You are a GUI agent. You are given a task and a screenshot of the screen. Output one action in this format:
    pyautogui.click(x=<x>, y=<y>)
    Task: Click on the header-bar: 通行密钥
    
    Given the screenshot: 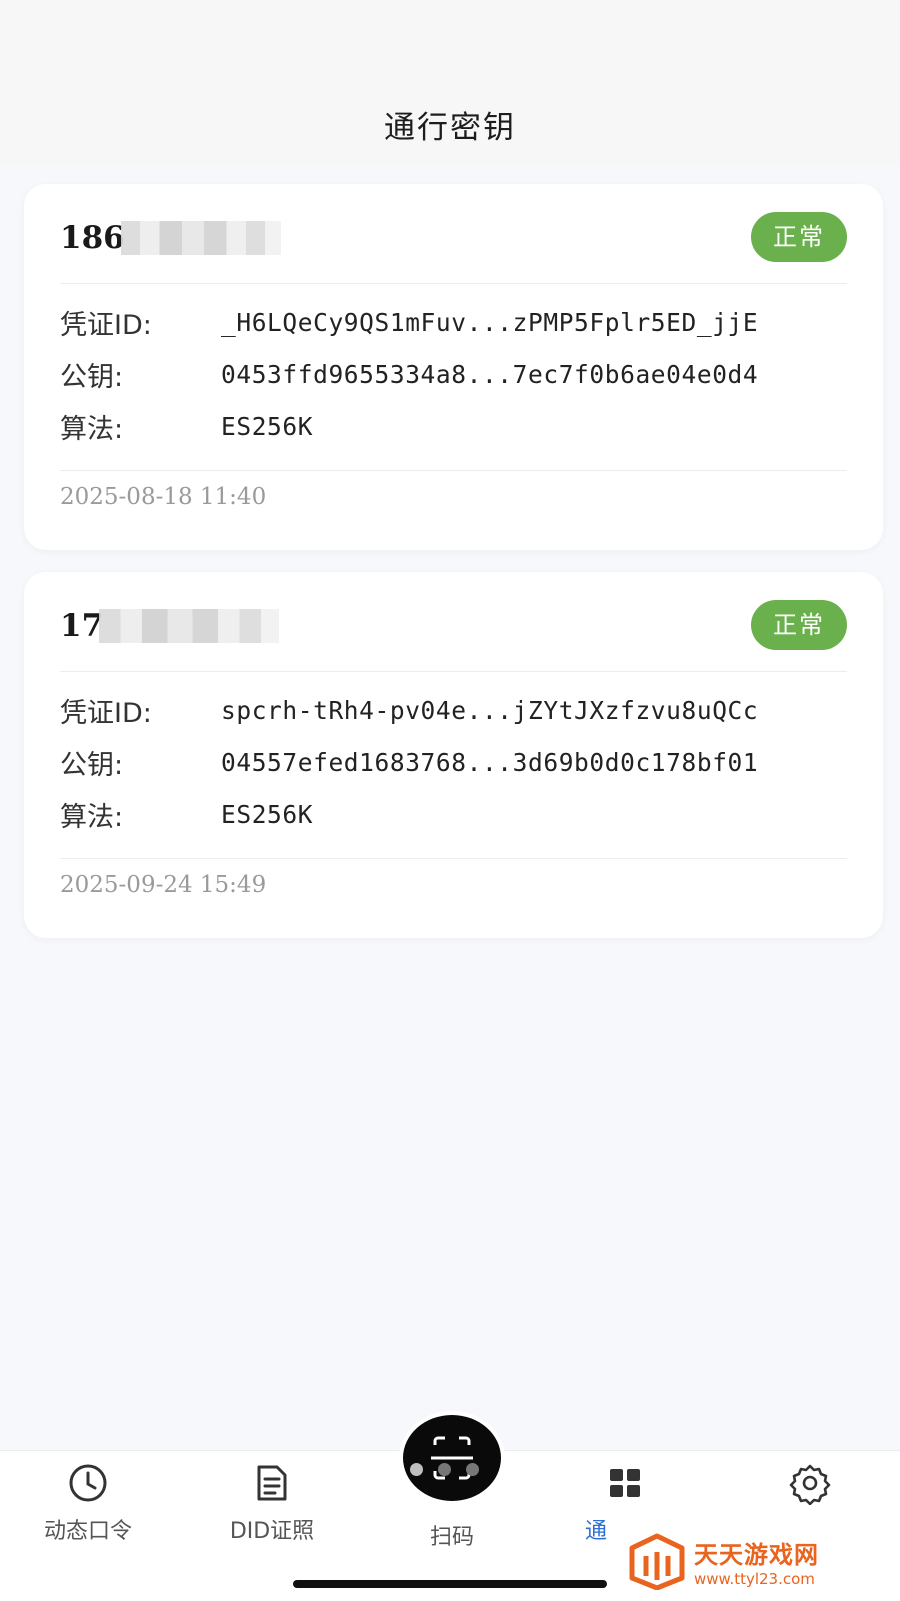 What is the action you would take?
    pyautogui.click(x=450, y=82)
    